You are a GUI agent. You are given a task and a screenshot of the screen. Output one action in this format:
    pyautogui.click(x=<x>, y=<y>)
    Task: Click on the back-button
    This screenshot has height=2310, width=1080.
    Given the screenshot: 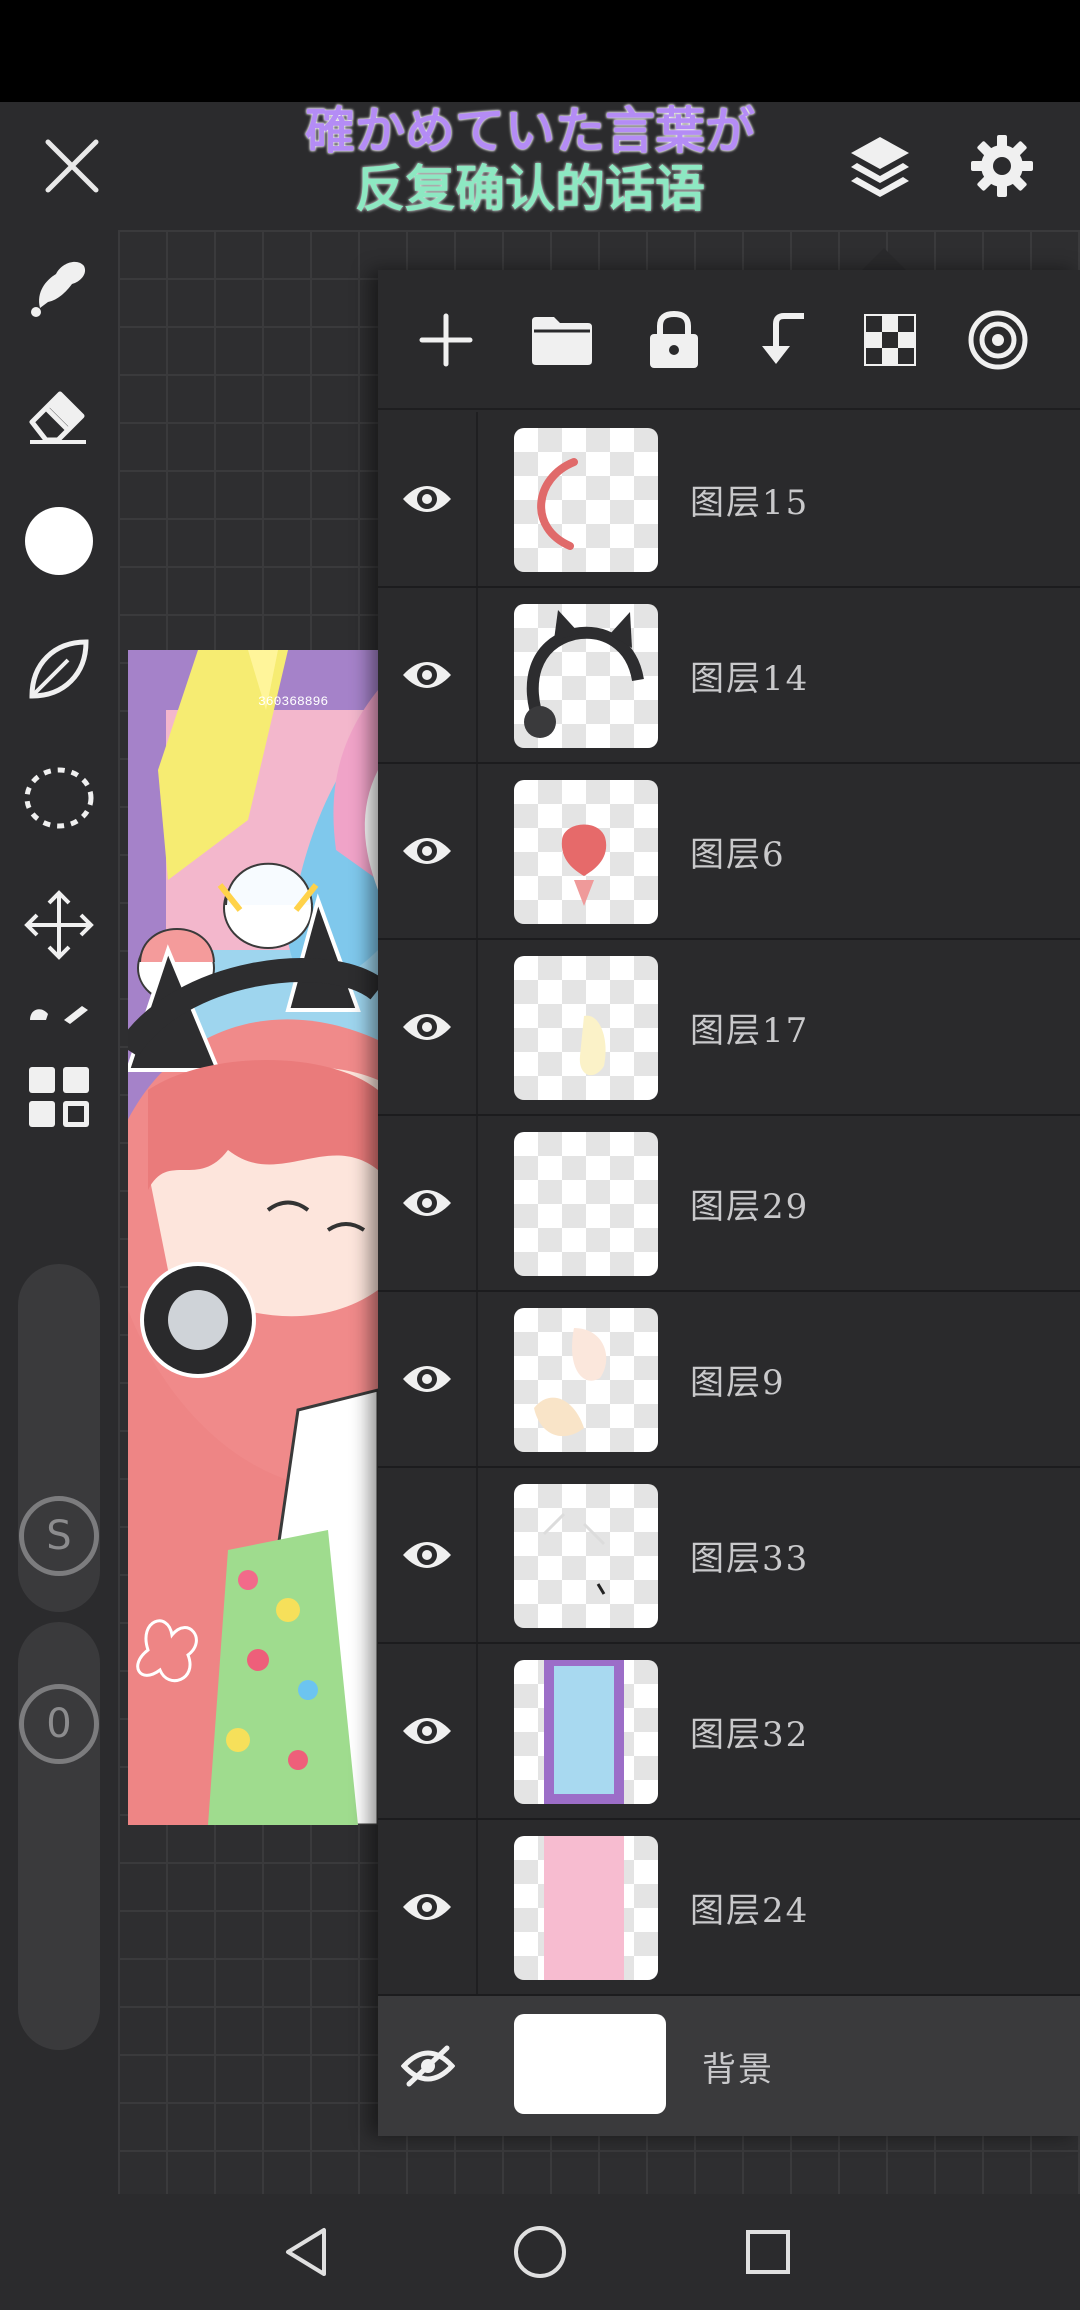 What is the action you would take?
    pyautogui.click(x=308, y=2252)
    